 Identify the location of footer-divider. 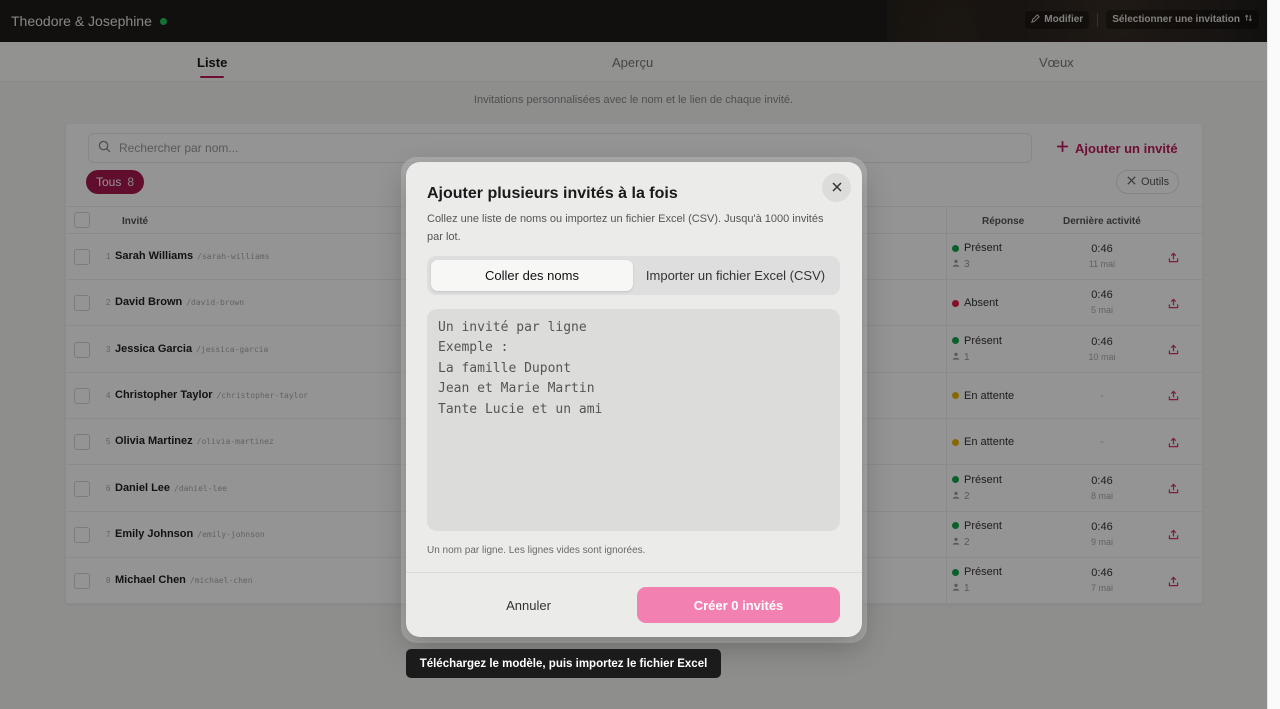
(634, 572).